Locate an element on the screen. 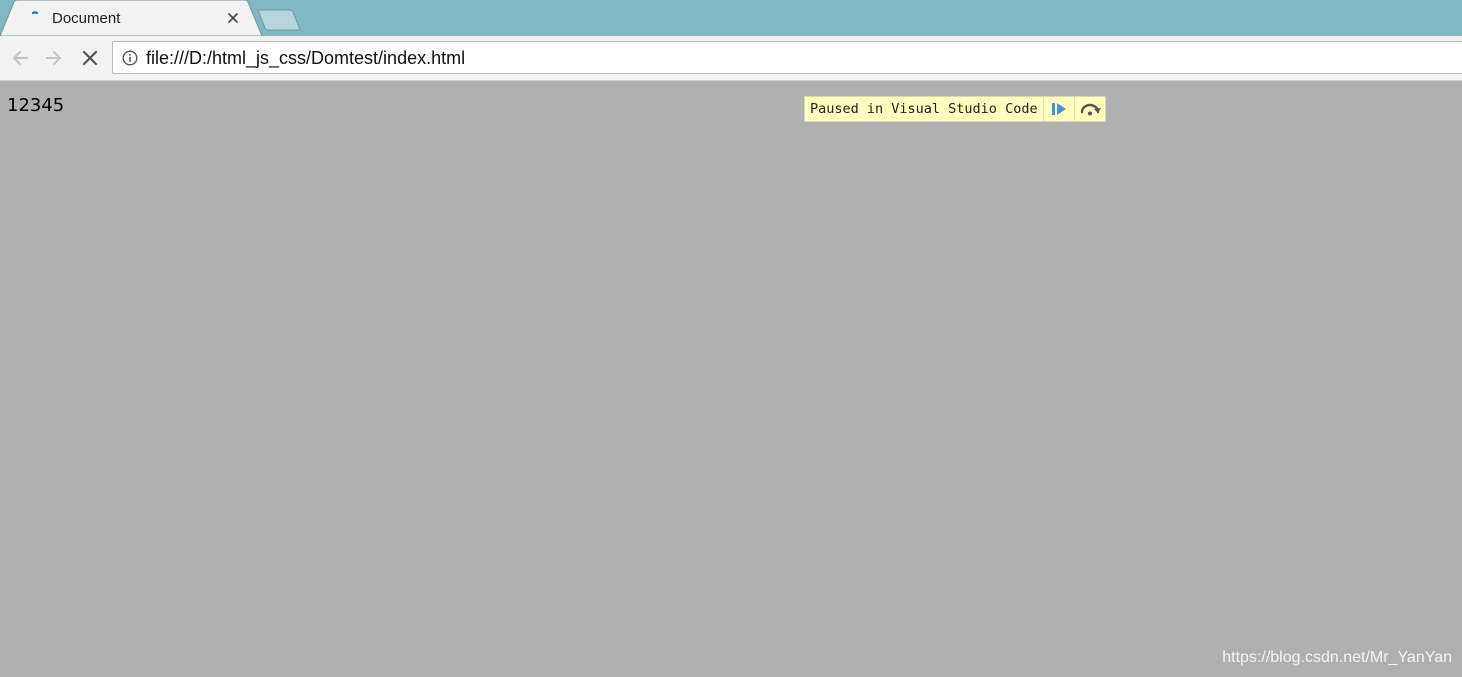 Image resolution: width=1462 pixels, height=677 pixels. arrow-right-icon is located at coordinates (54, 58).